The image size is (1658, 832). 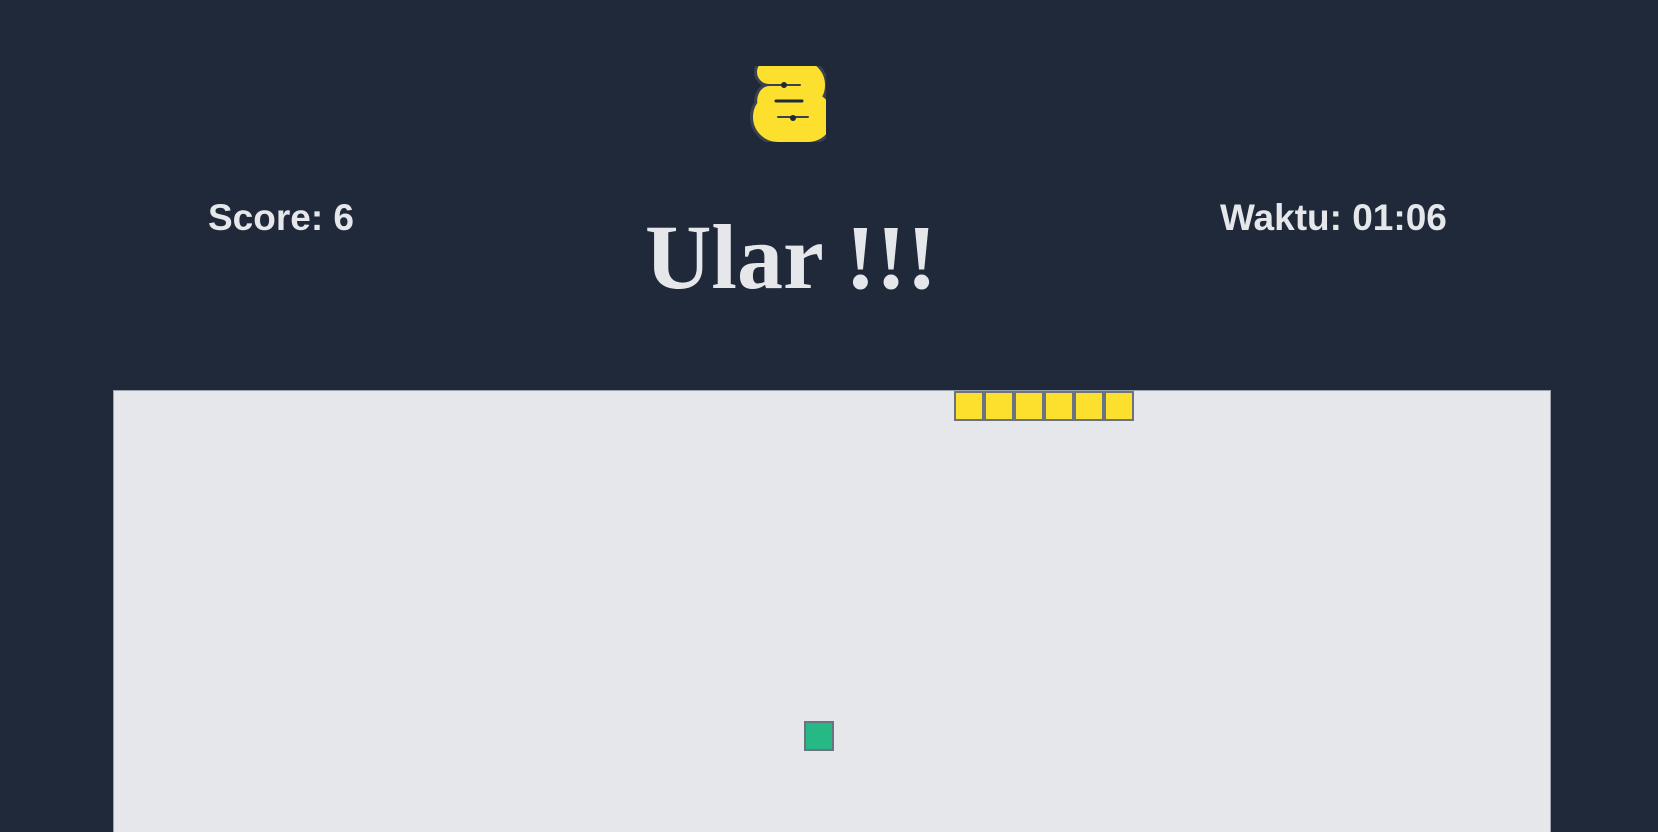 I want to click on food-item, so click(x=819, y=736).